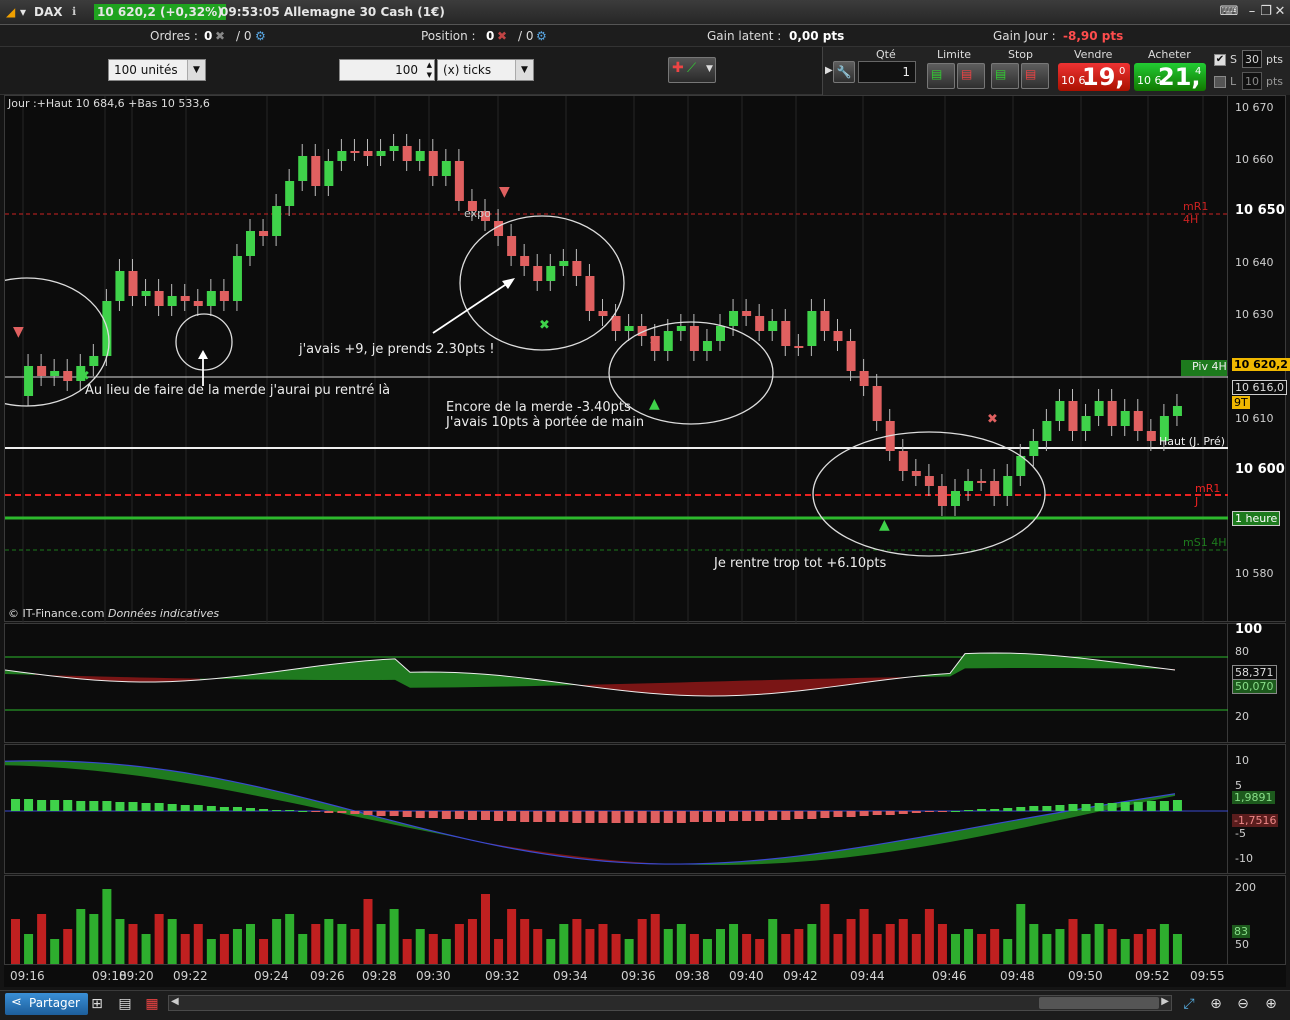 Image resolution: width=1290 pixels, height=1020 pixels. I want to click on level-mr1-4h: mR1 4H, so click(1196, 213).